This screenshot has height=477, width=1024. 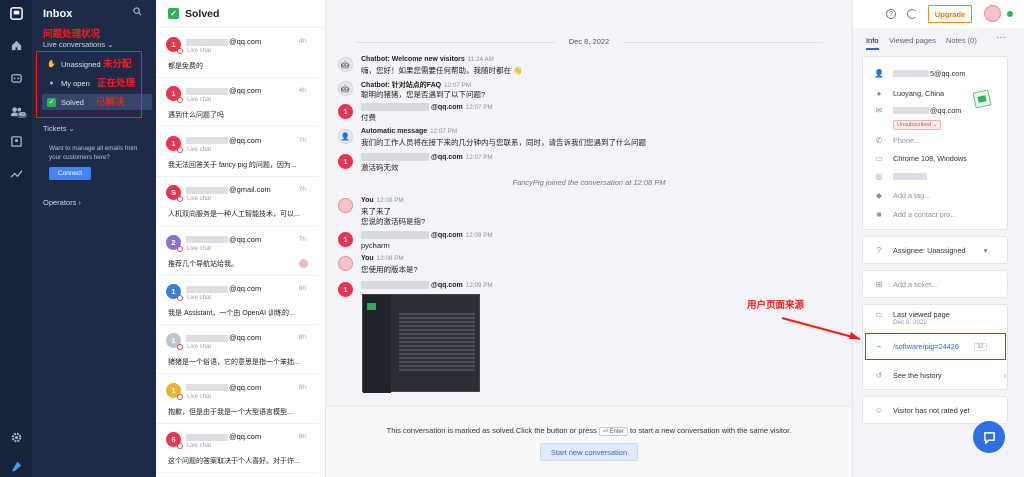 What do you see at coordinates (479, 285) in the screenshot?
I see `message-time: 12:09 PM` at bounding box center [479, 285].